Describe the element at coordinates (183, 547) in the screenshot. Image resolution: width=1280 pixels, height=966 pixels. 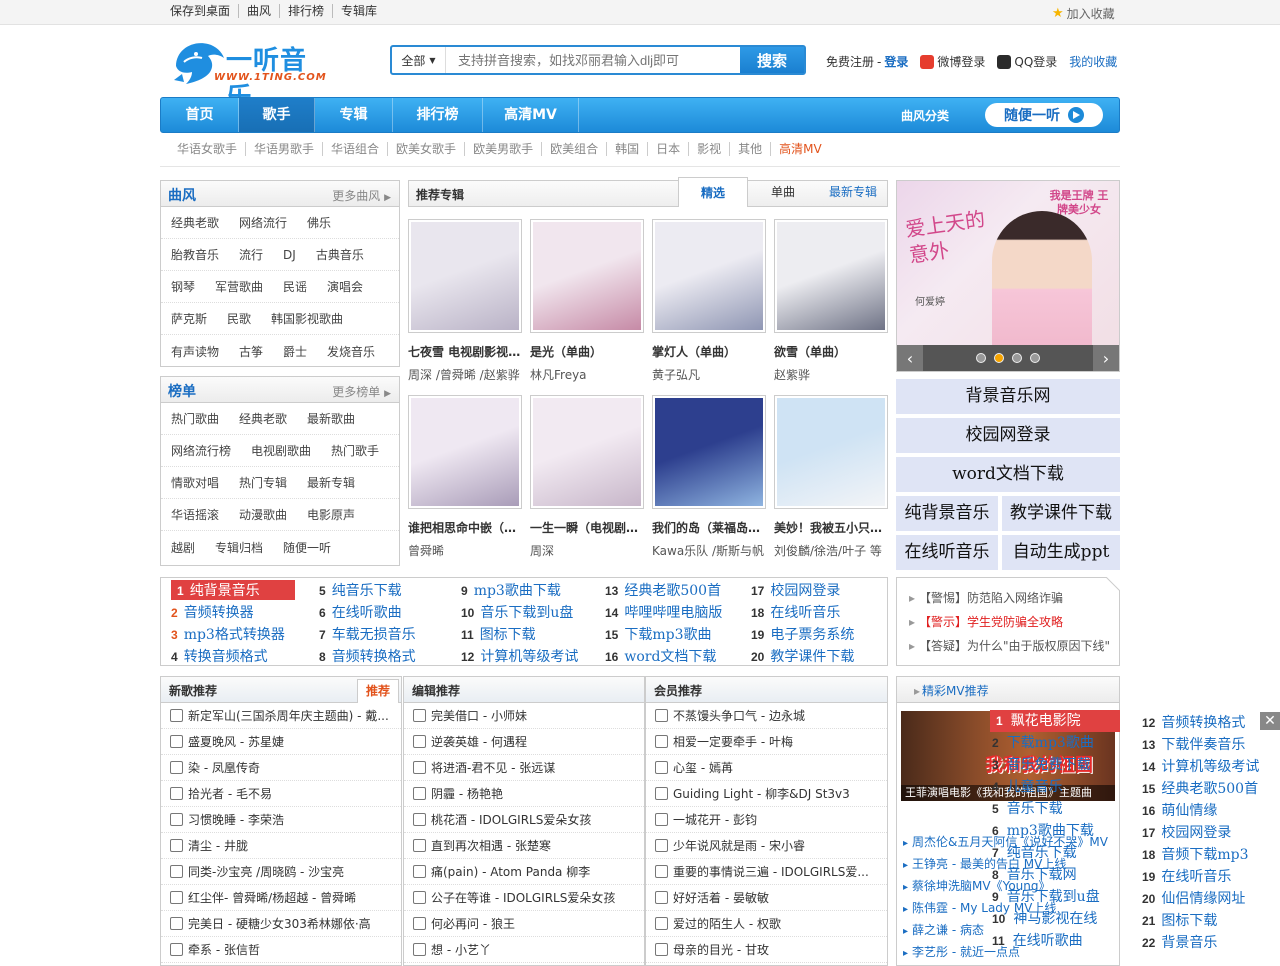
I see `chart-link: 越剧` at that location.